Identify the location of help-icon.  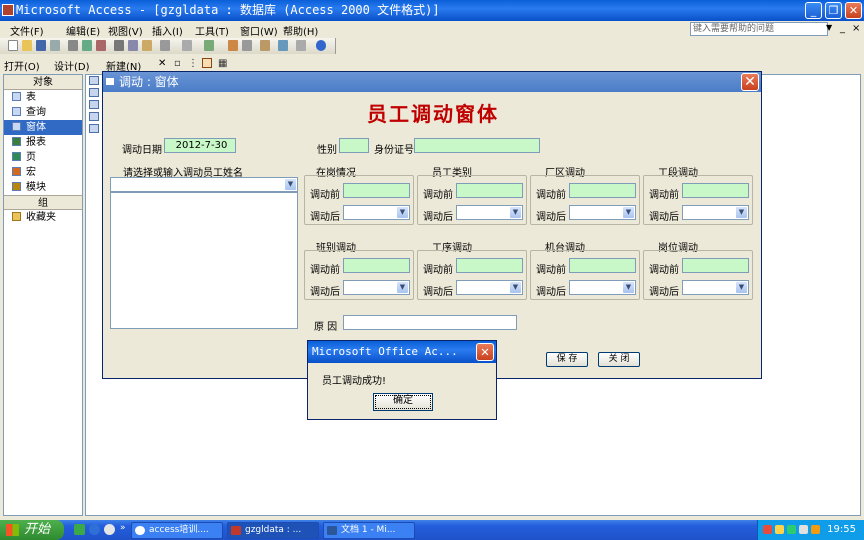
(321, 45).